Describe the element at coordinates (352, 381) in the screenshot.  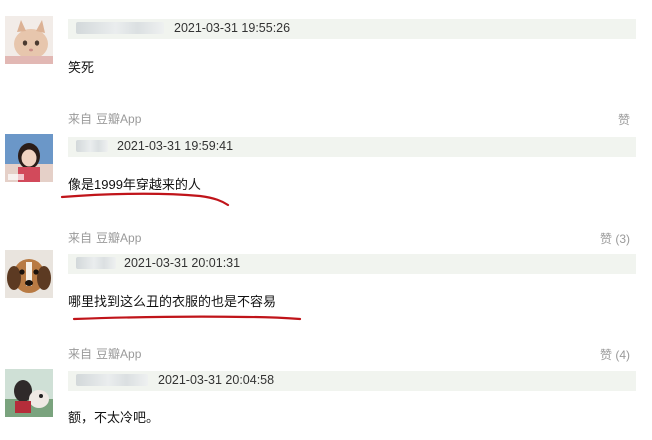
I see `comment-meta-bar: 2021-03-31 20:04:58` at that location.